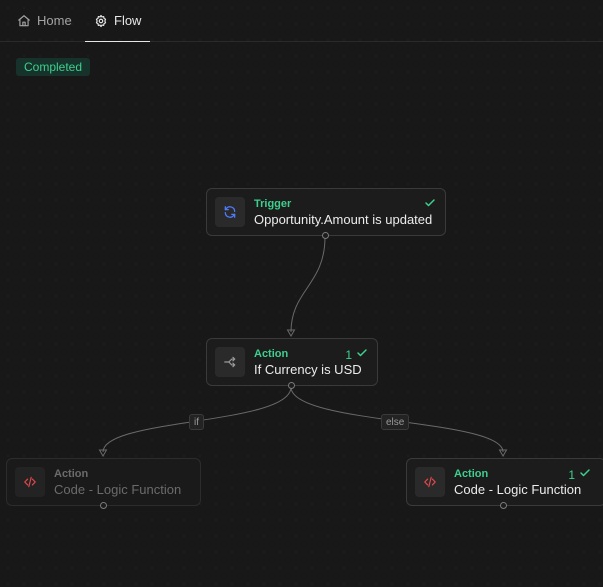  I want to click on edge-trigger-to-condition, so click(308, 284).